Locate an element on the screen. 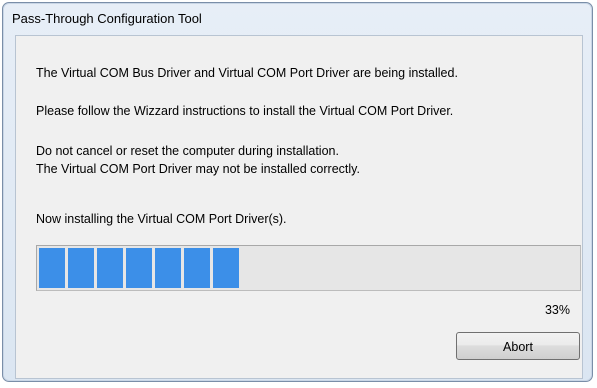 The width and height of the screenshot is (597, 388). title-bar: Pass-Through Configuration Tool is located at coordinates (297, 19).